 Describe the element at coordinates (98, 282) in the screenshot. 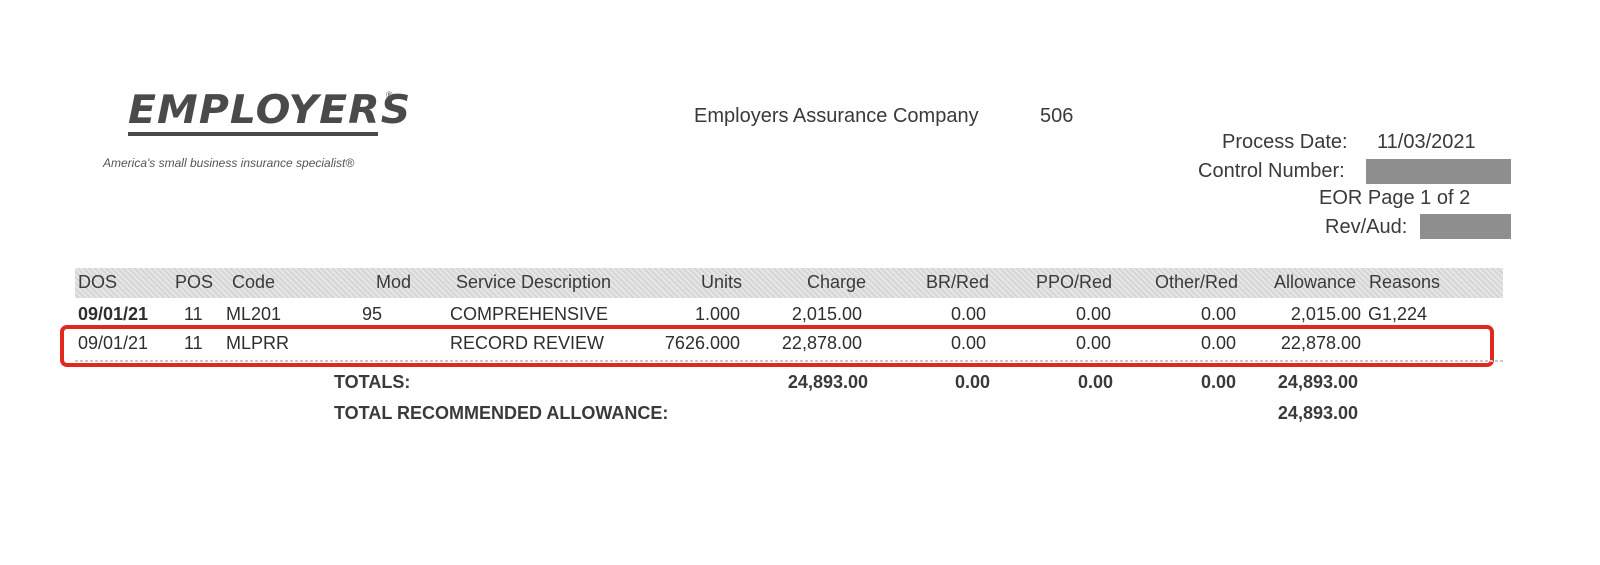

I see `col-header-dos: DOS` at that location.